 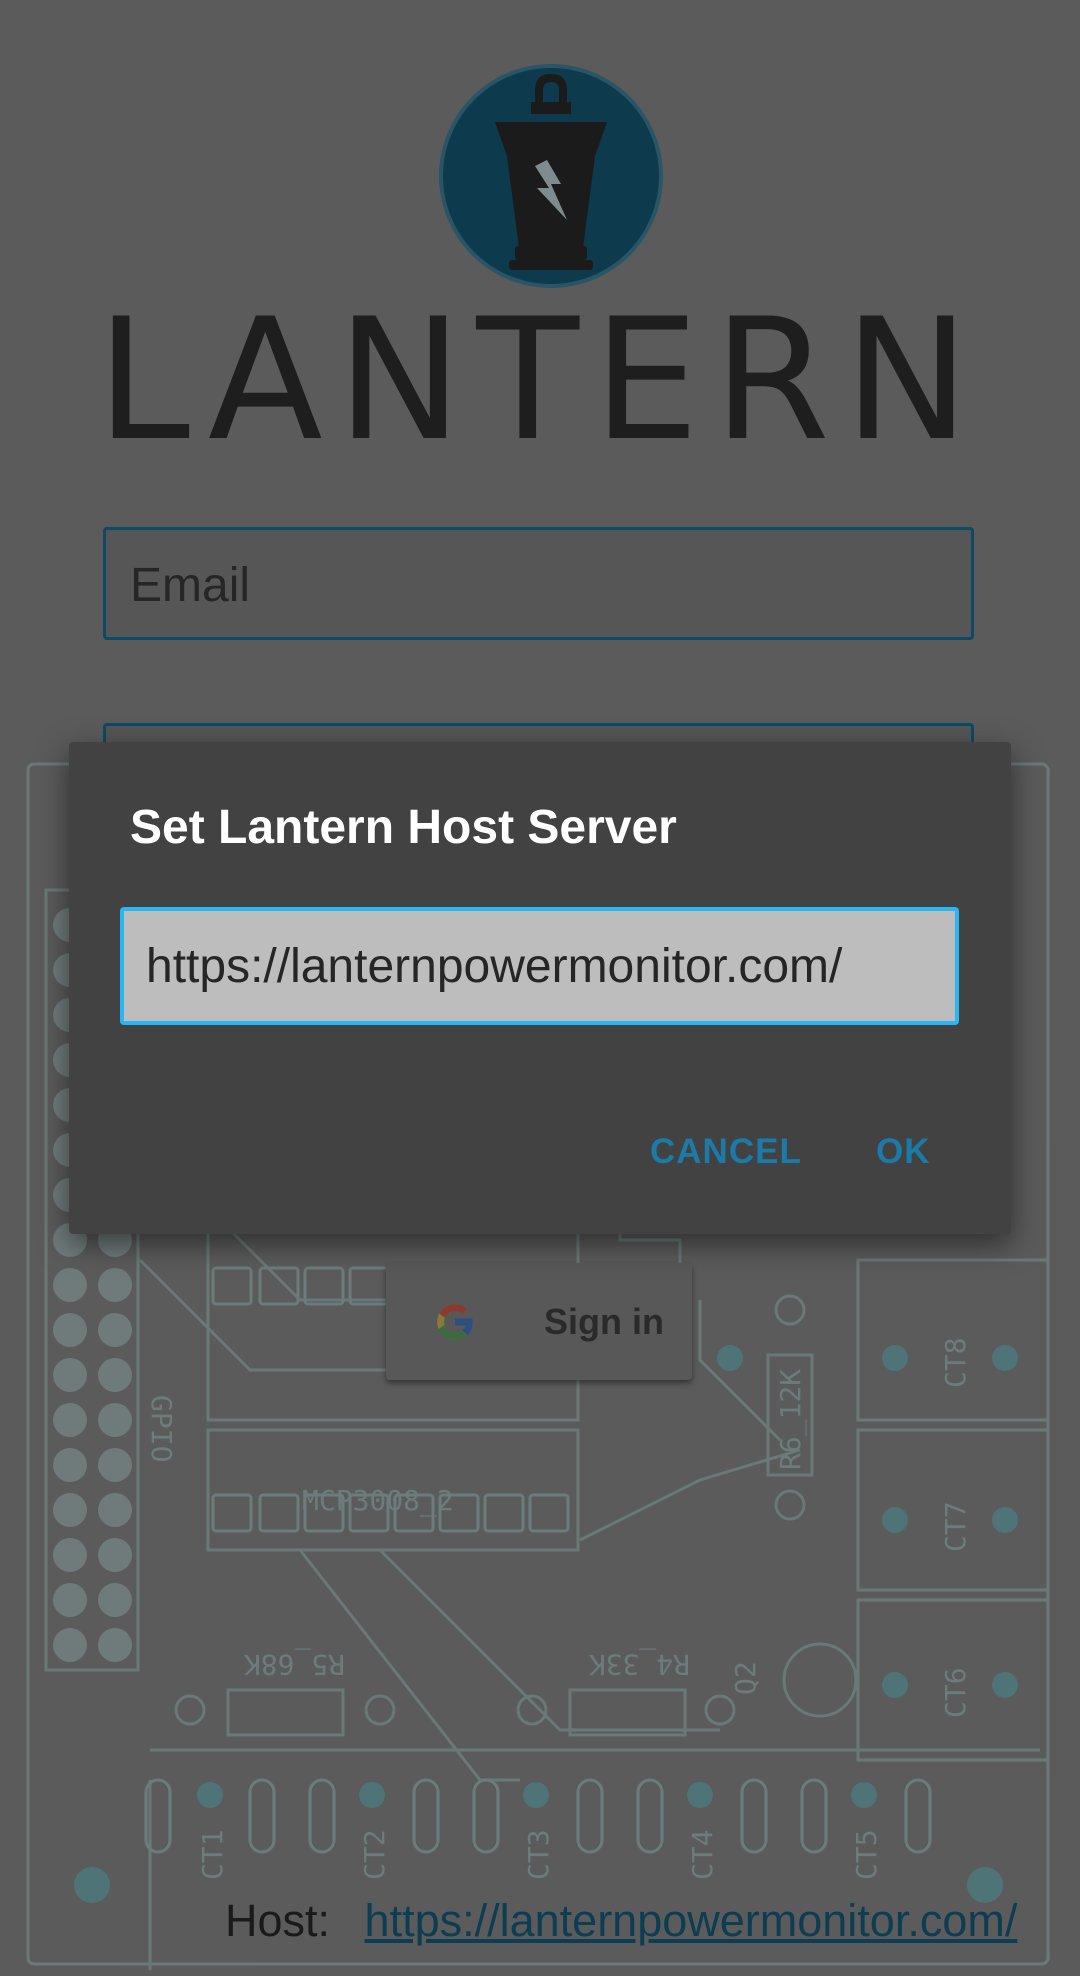 I want to click on pcb-label-ct7: CT7, so click(x=955, y=1526).